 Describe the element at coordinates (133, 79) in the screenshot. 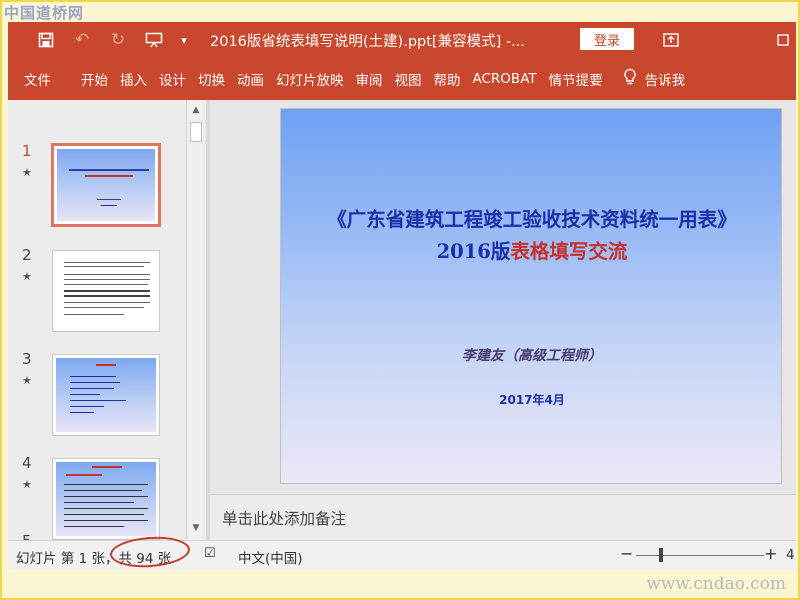

I see `tab-insert: 插入` at that location.